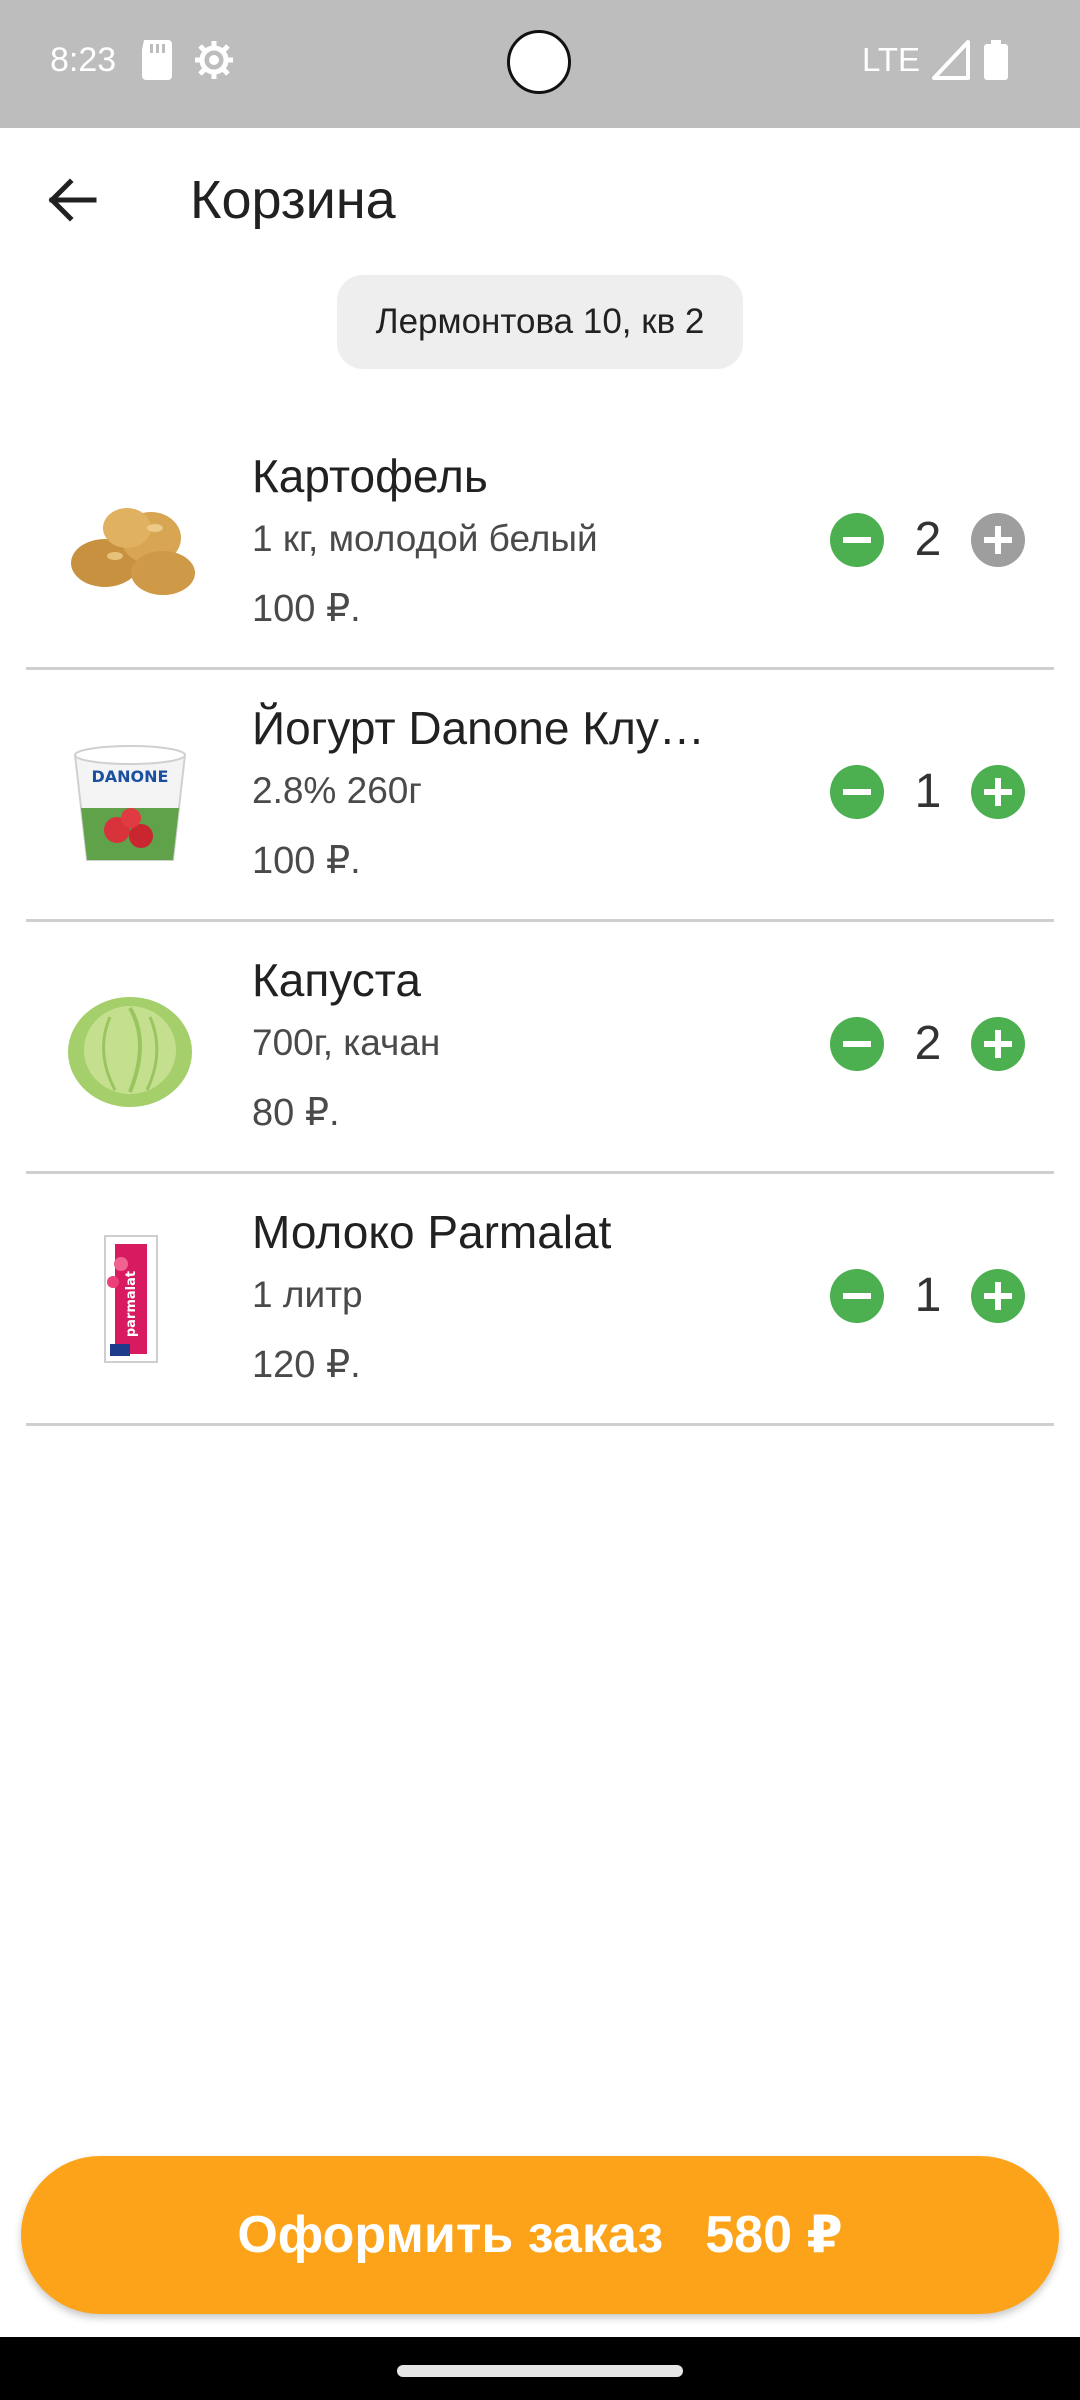  I want to click on cabbage-image, so click(130, 1052).